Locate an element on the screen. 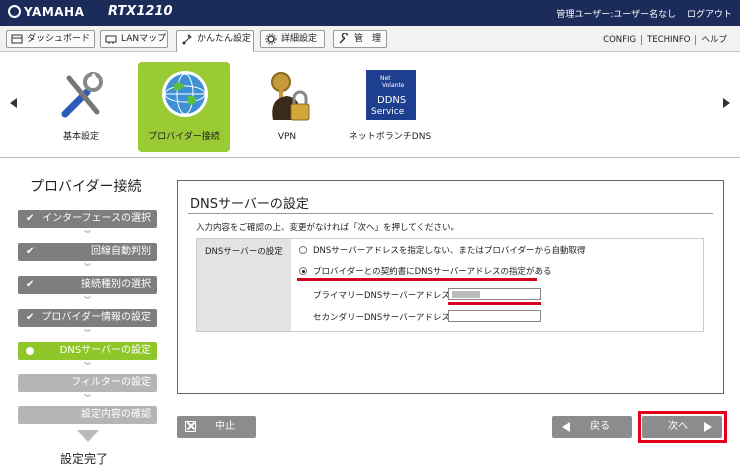 Image resolution: width=740 pixels, height=474 pixels. step-provider-info: ✔ プロバイダー情報の設定 is located at coordinates (87, 318).